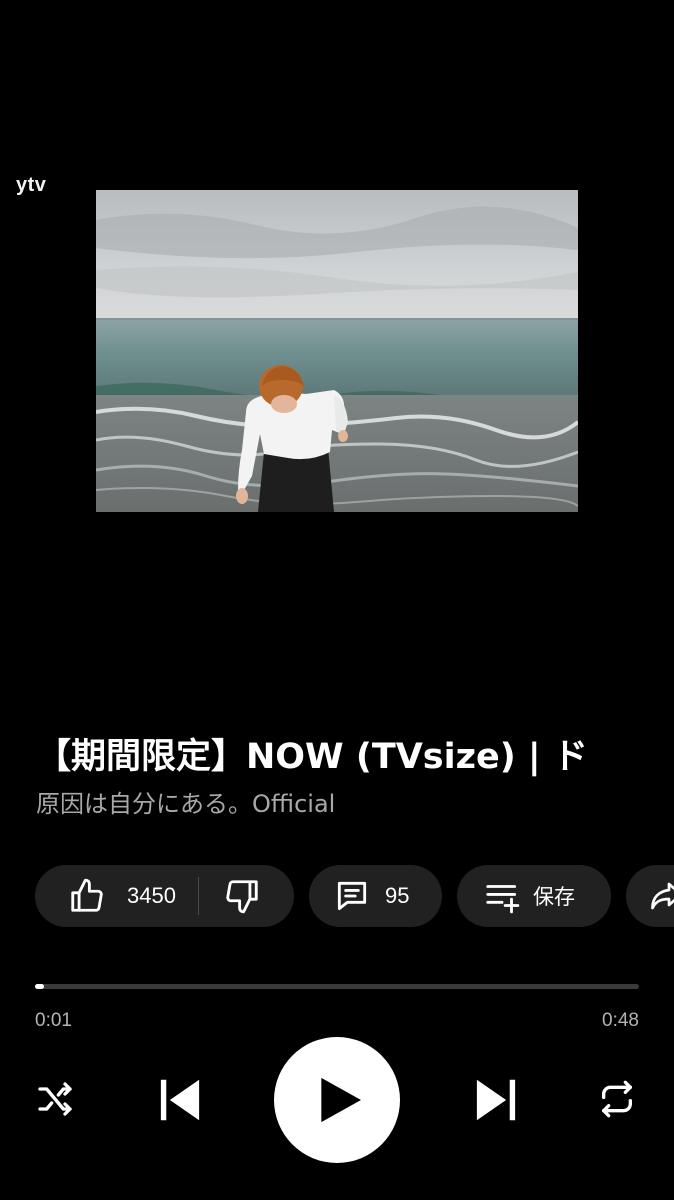 The width and height of the screenshot is (674, 1200). I want to click on skip-next-icon, so click(496, 1100).